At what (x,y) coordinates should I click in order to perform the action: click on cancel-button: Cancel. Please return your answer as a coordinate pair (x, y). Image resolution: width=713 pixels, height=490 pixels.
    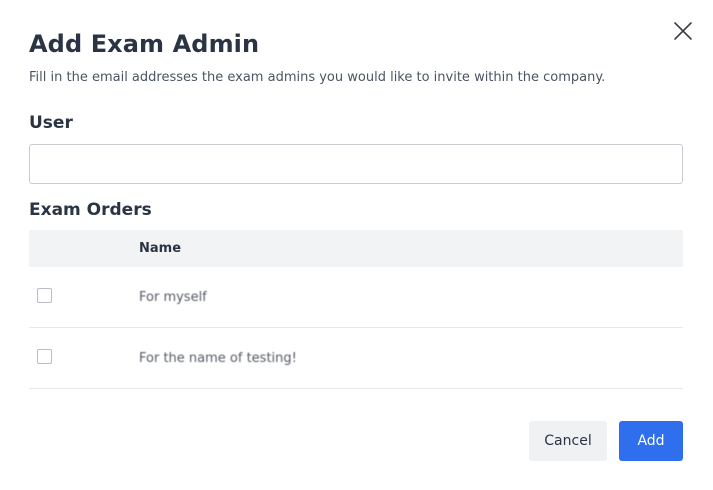
    Looking at the image, I should click on (568, 441).